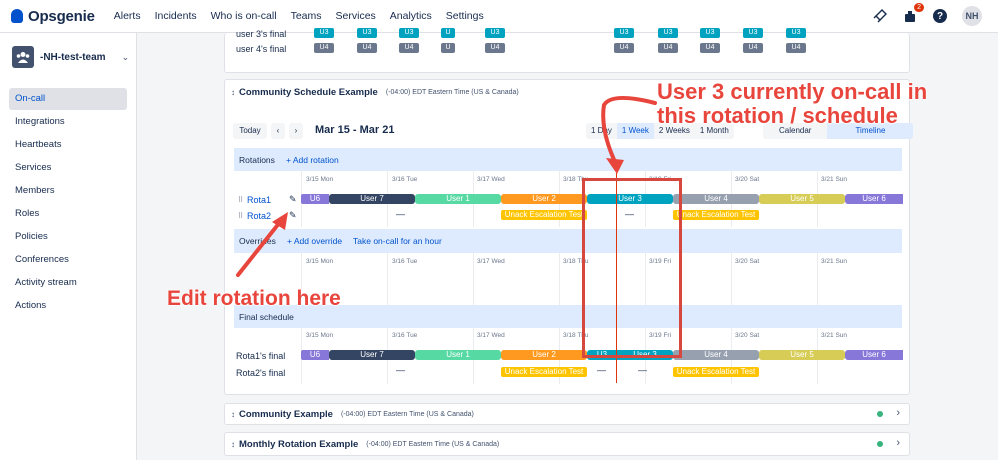 This screenshot has width=998, height=460. I want to click on oncall-annotation-line-2: this rotation / schedule, so click(777, 115).